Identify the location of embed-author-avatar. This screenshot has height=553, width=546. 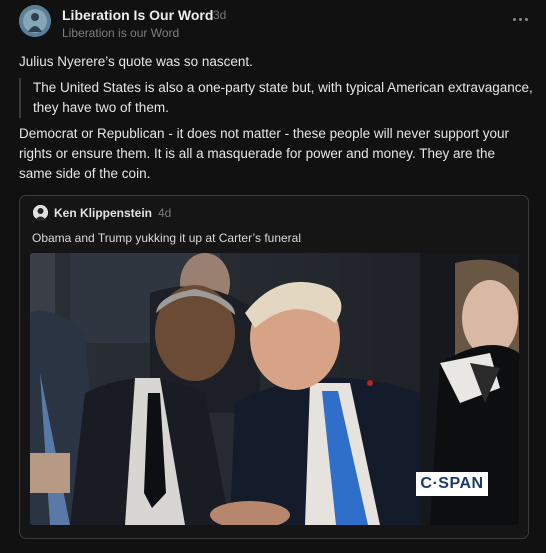
(40, 212).